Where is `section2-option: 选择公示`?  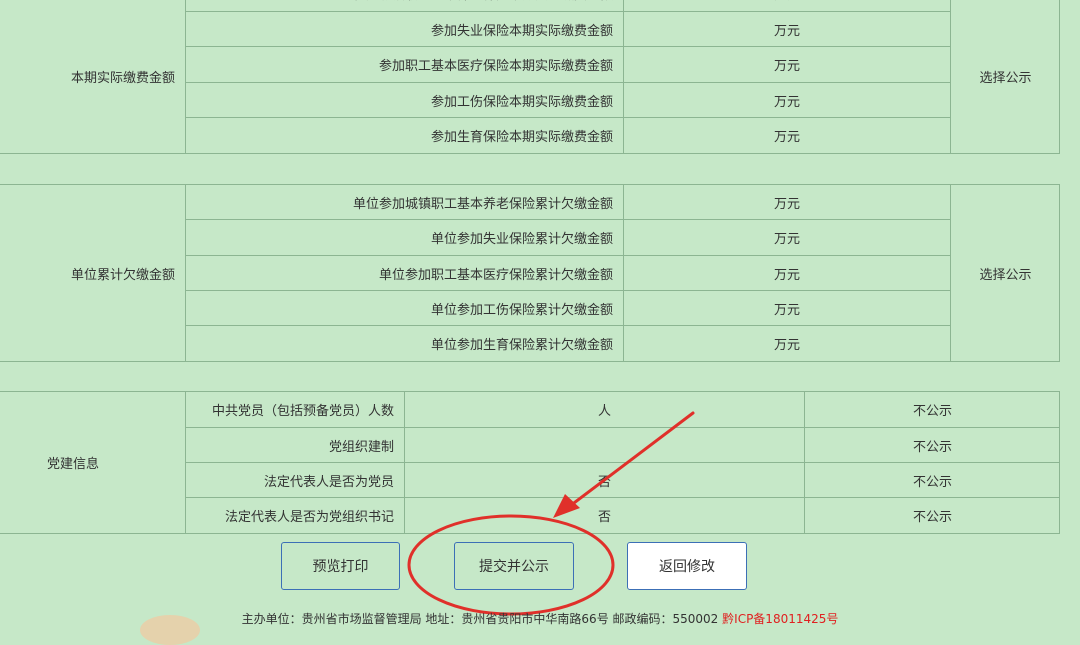
section2-option: 选择公示 is located at coordinates (1005, 273).